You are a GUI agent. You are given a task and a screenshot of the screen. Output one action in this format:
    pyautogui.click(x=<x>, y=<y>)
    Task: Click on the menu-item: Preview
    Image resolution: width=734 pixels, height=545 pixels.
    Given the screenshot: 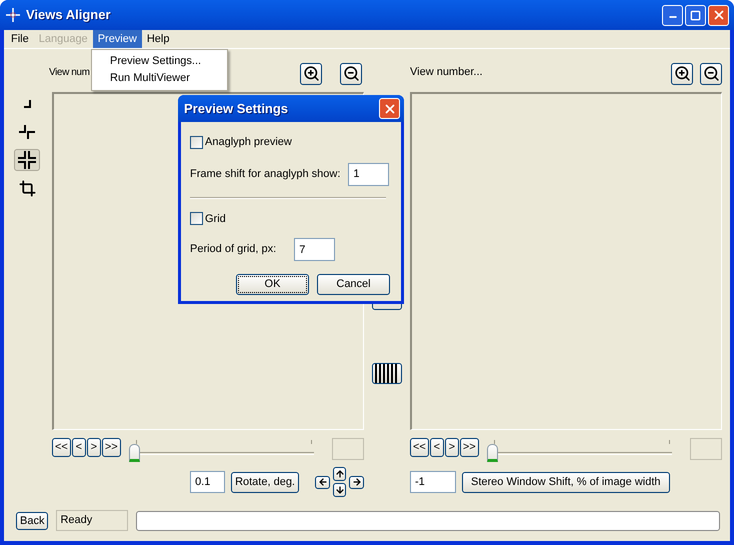 What is the action you would take?
    pyautogui.click(x=117, y=39)
    